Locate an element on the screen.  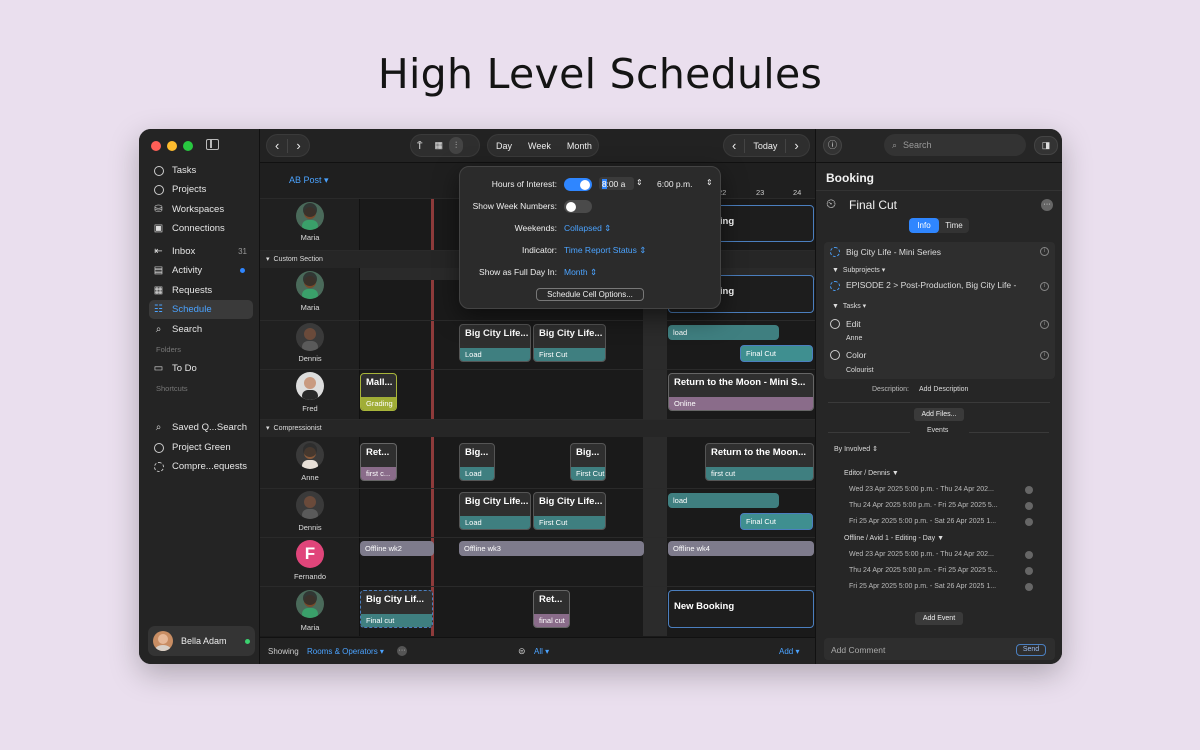
fullday-dropdown: Month ⇕ is located at coordinates (580, 272).